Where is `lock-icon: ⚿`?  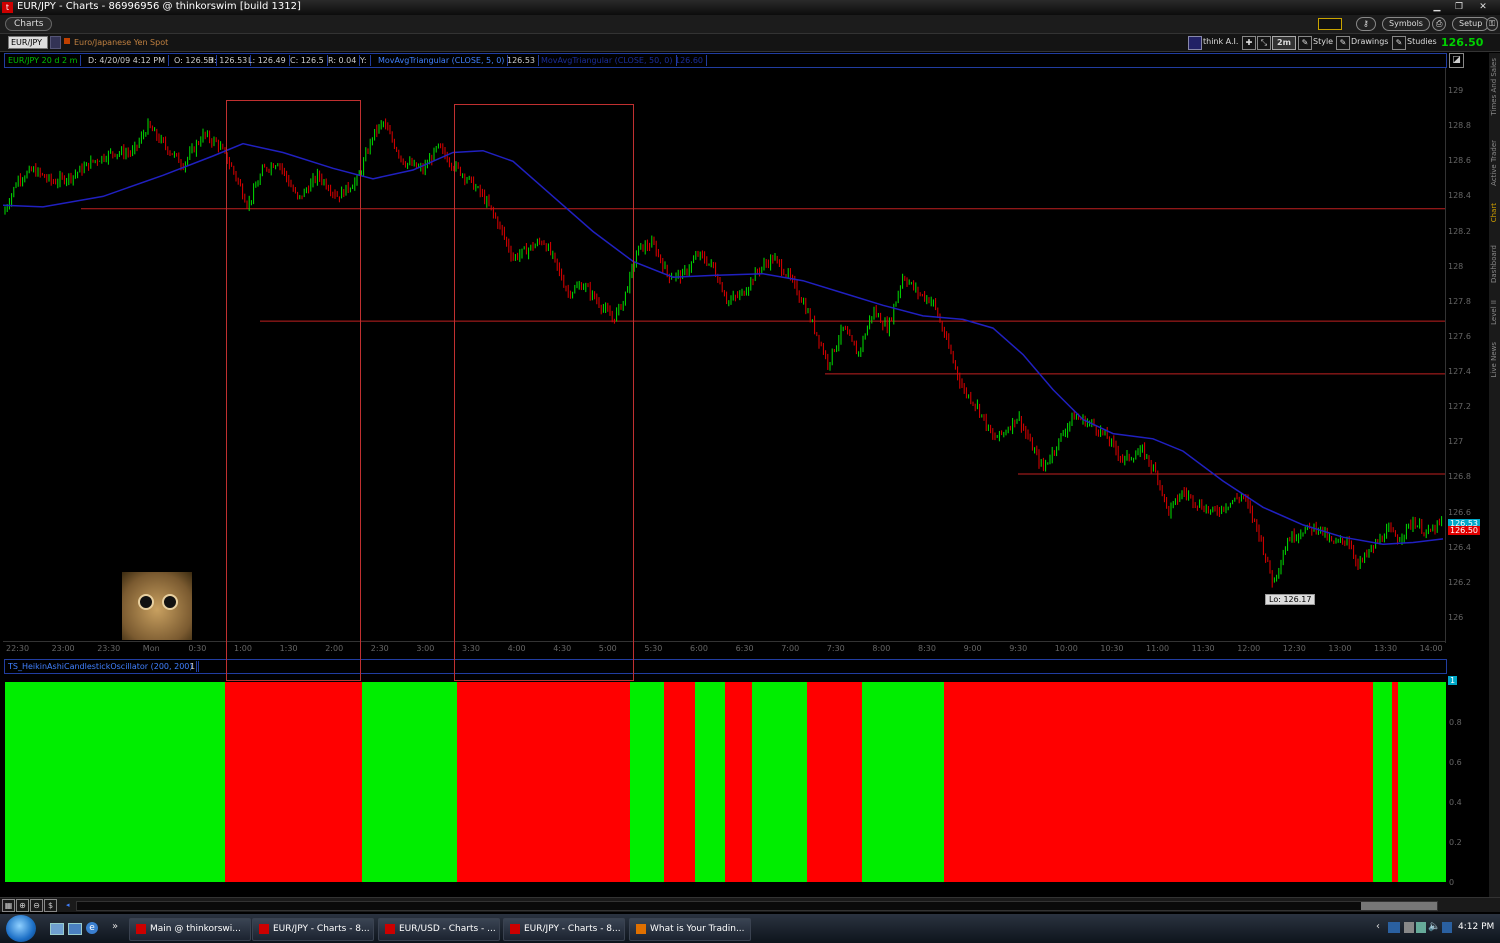 lock-icon: ⚿ is located at coordinates (1492, 24).